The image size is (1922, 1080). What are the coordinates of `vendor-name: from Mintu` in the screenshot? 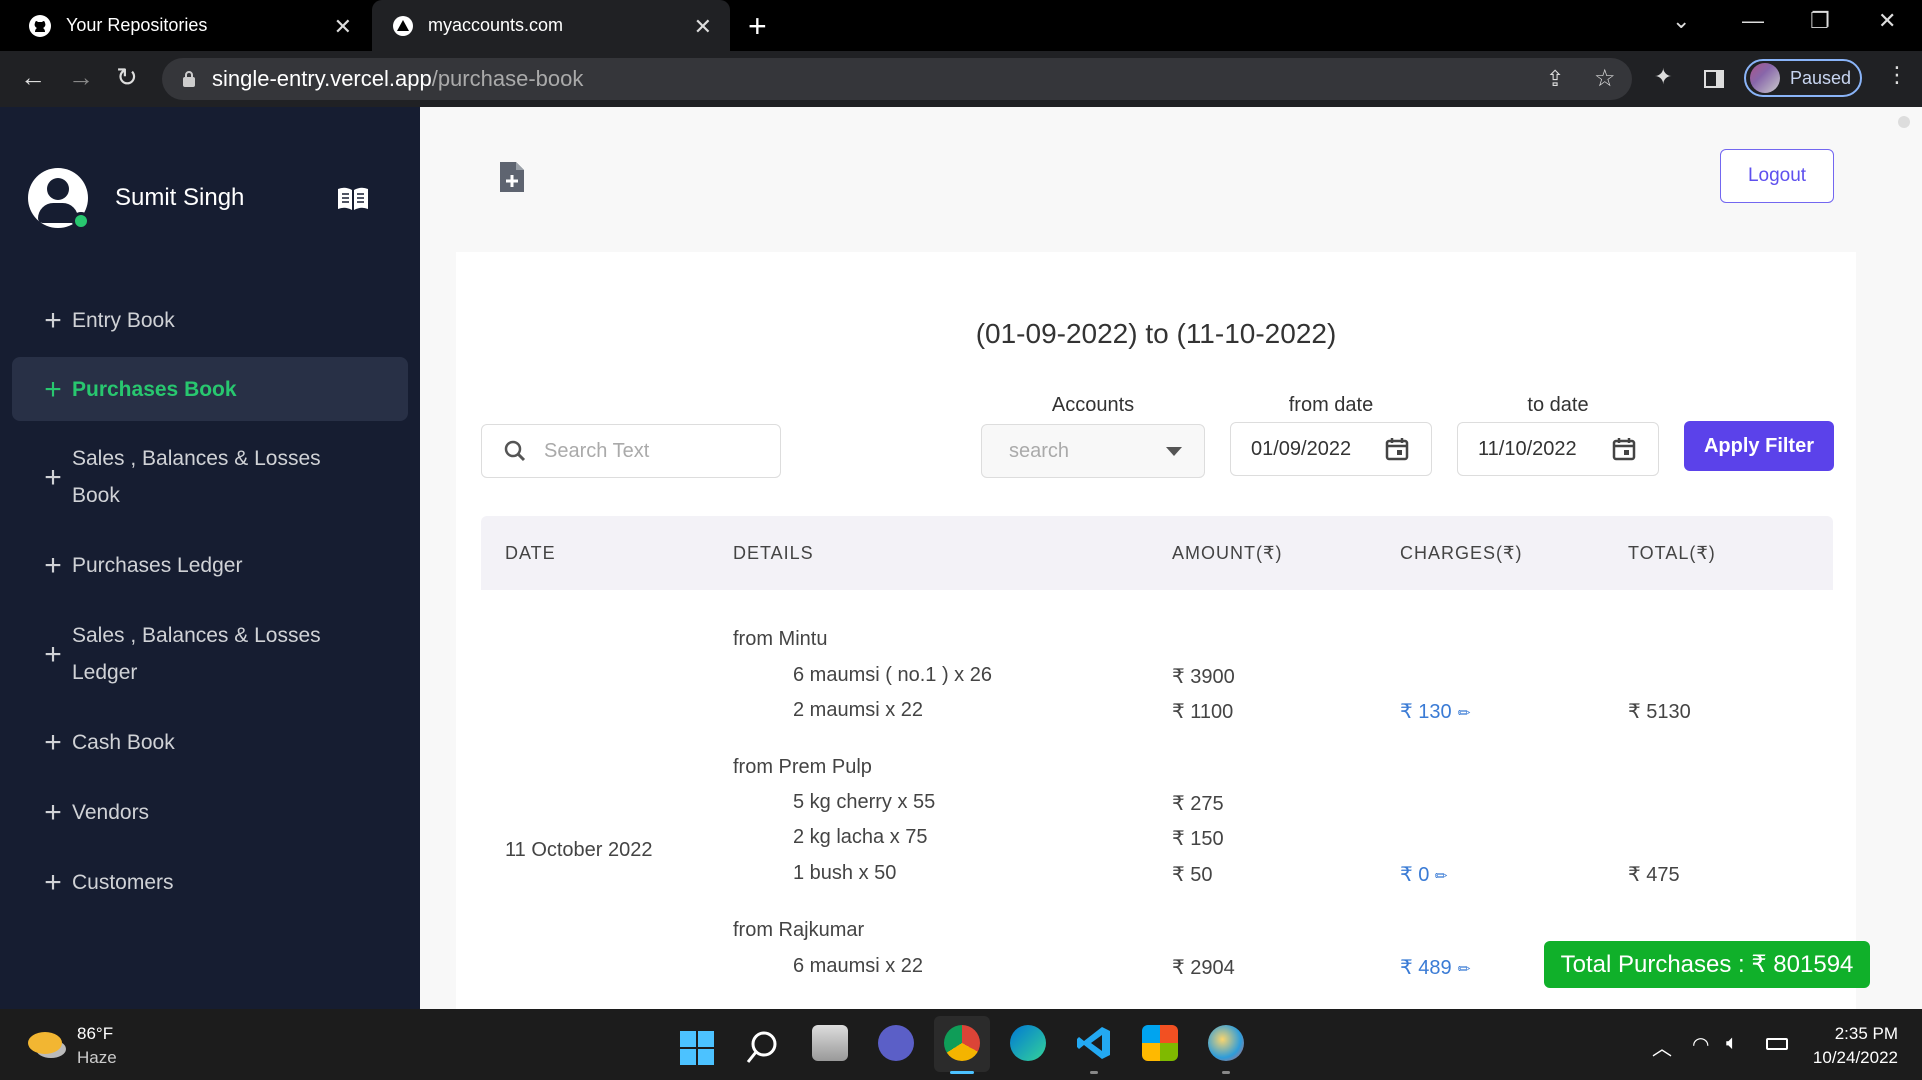 It's located at (780, 639).